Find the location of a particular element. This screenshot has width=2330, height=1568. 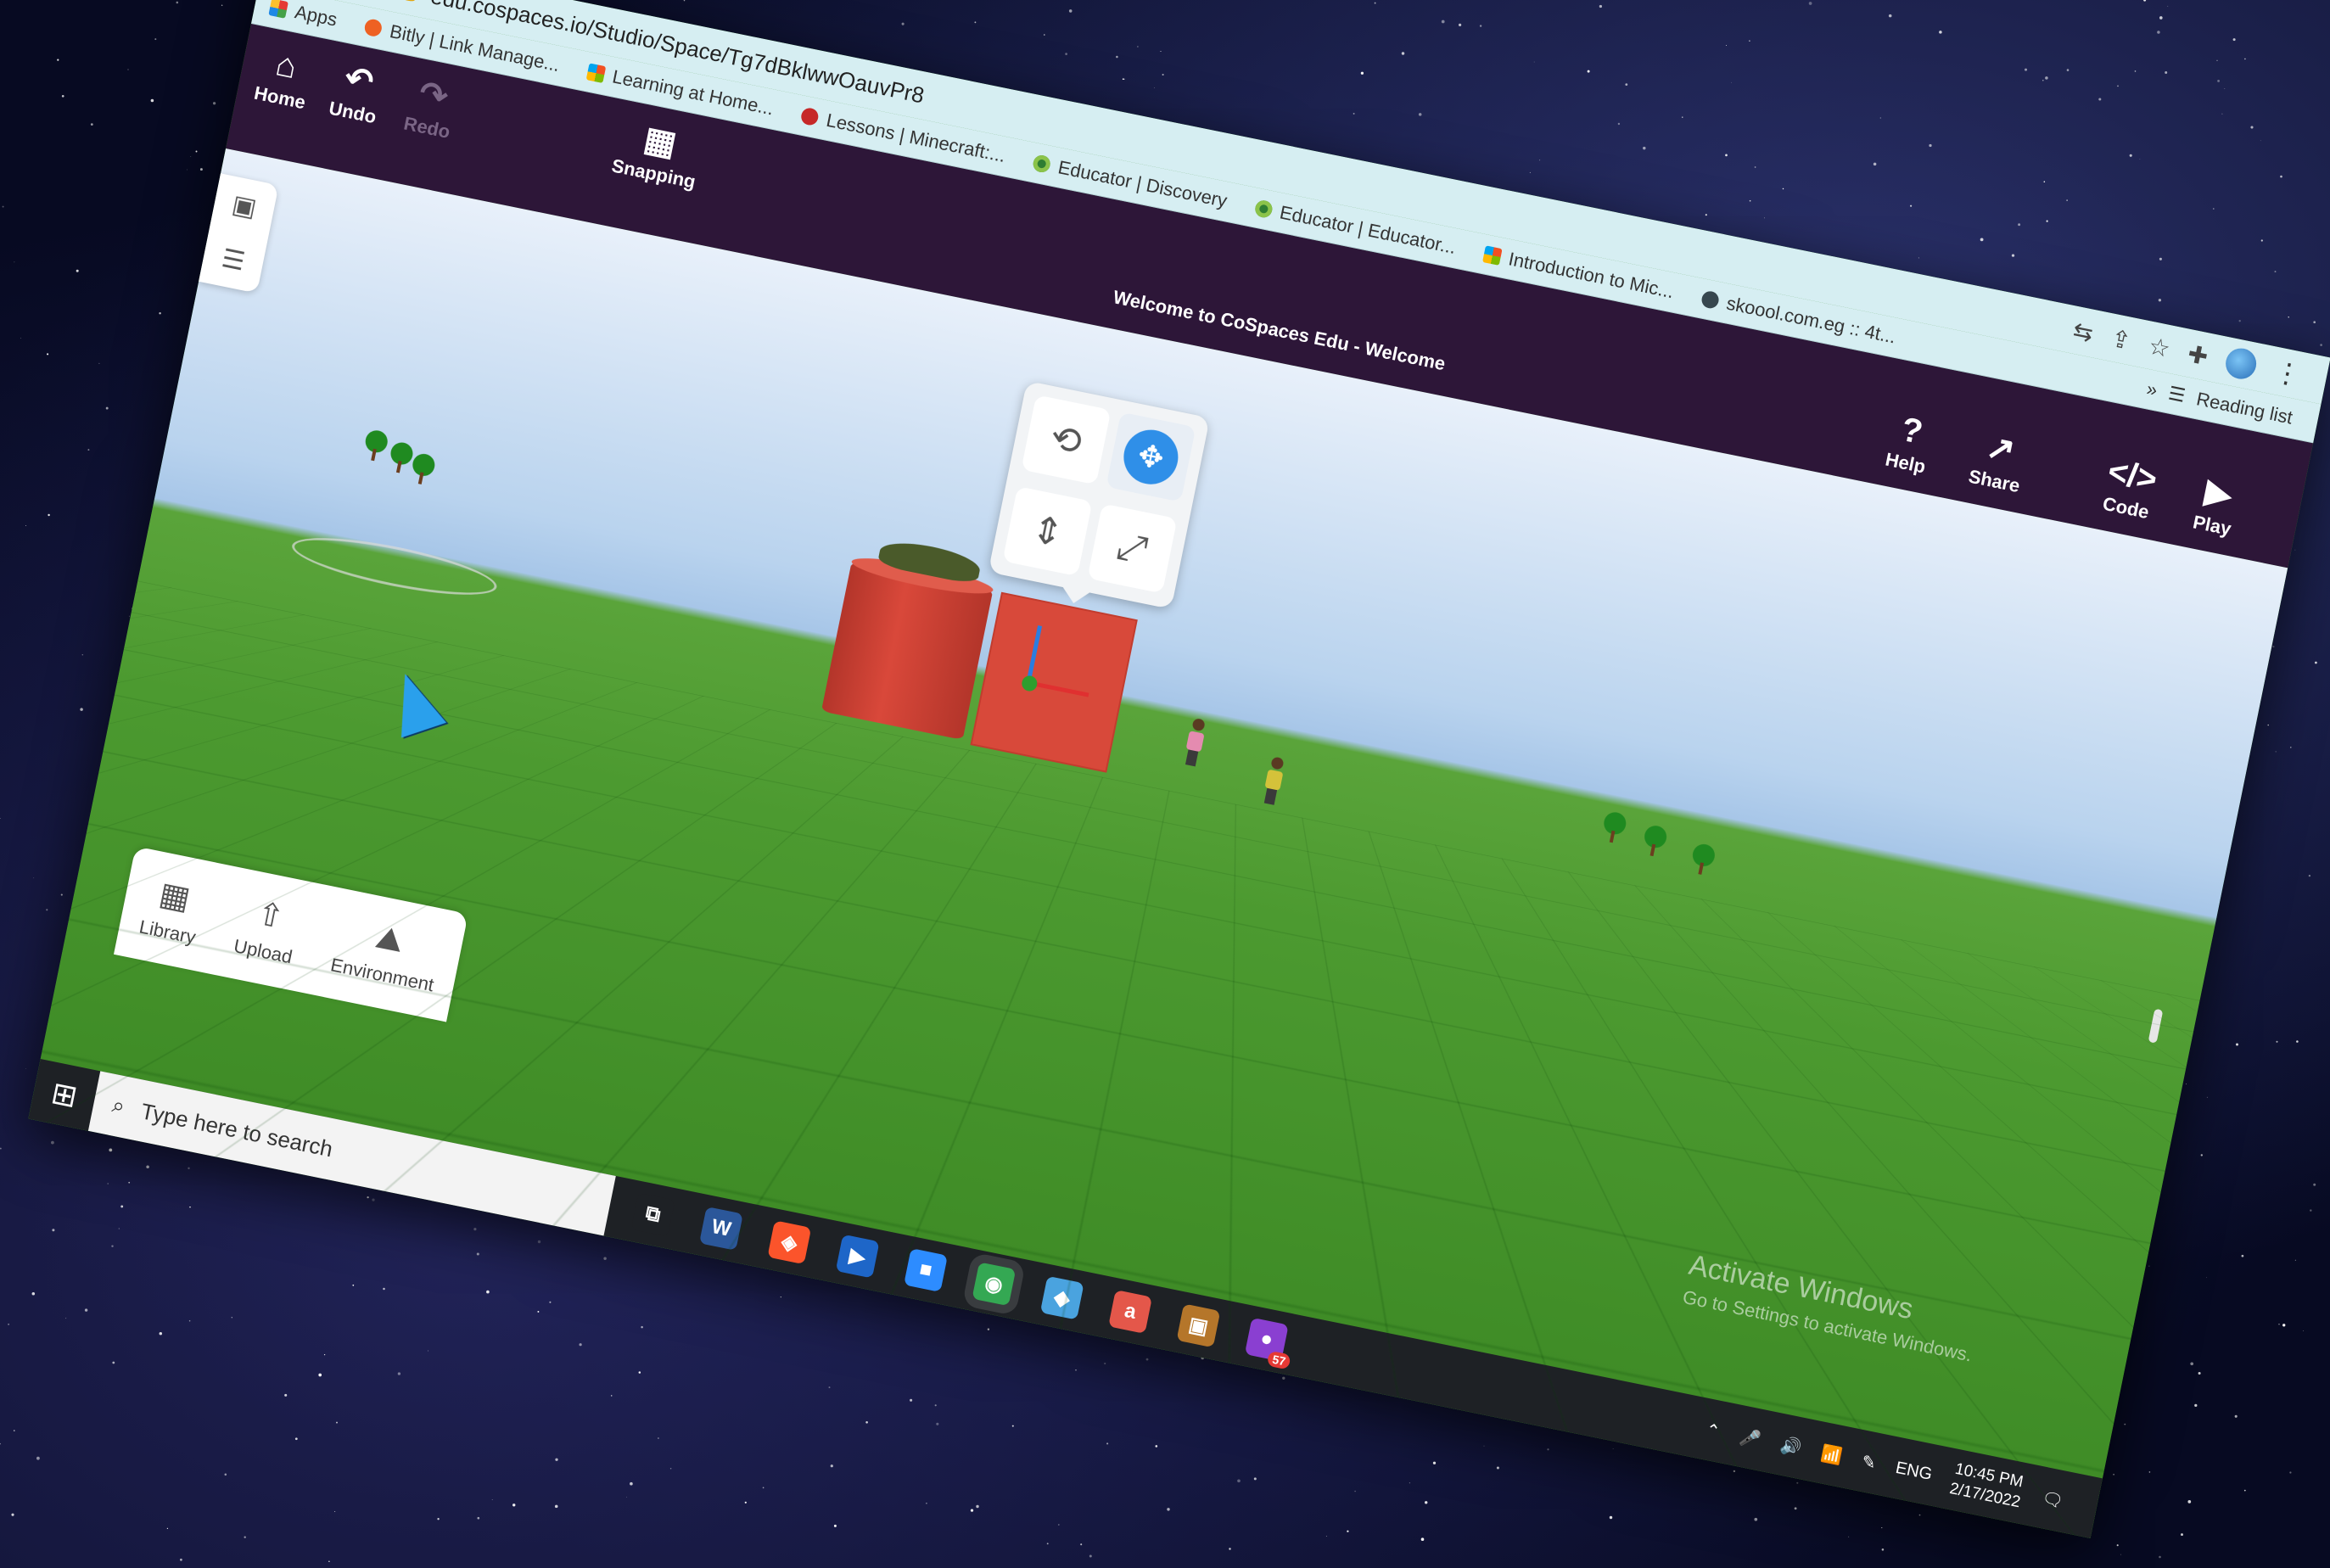

home-button: ⌂ Home is located at coordinates (283, 79).